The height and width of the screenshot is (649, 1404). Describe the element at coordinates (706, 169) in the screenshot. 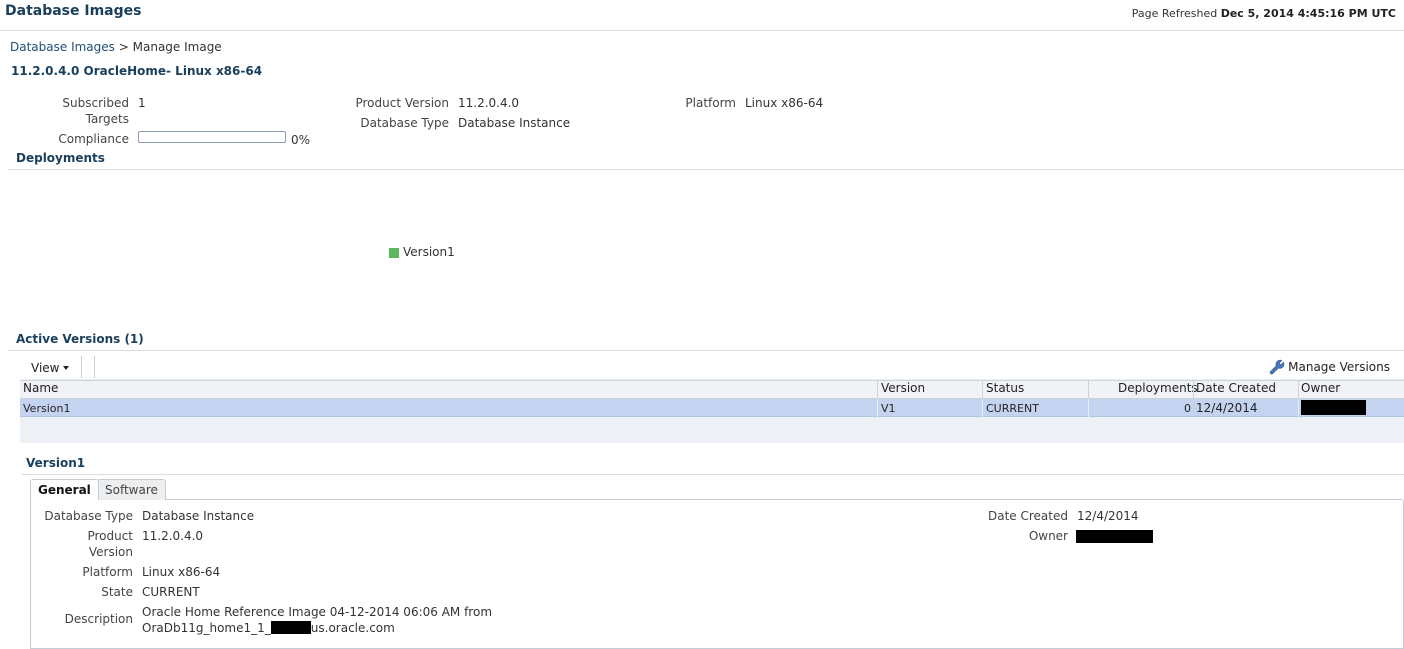

I see `deployments-divider` at that location.